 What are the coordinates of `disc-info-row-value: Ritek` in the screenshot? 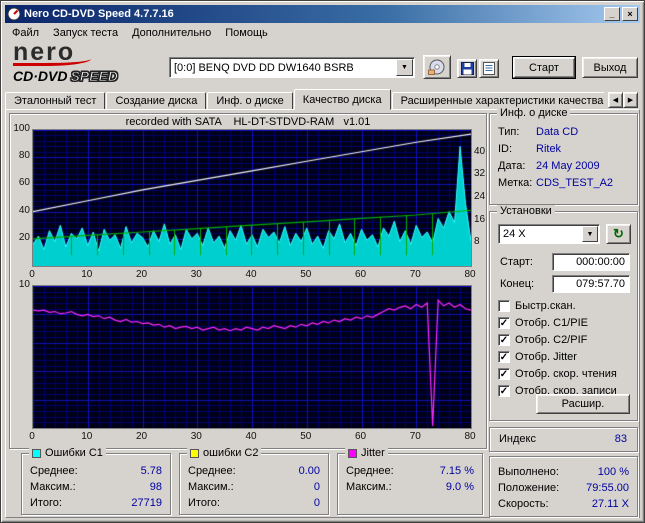 It's located at (549, 149).